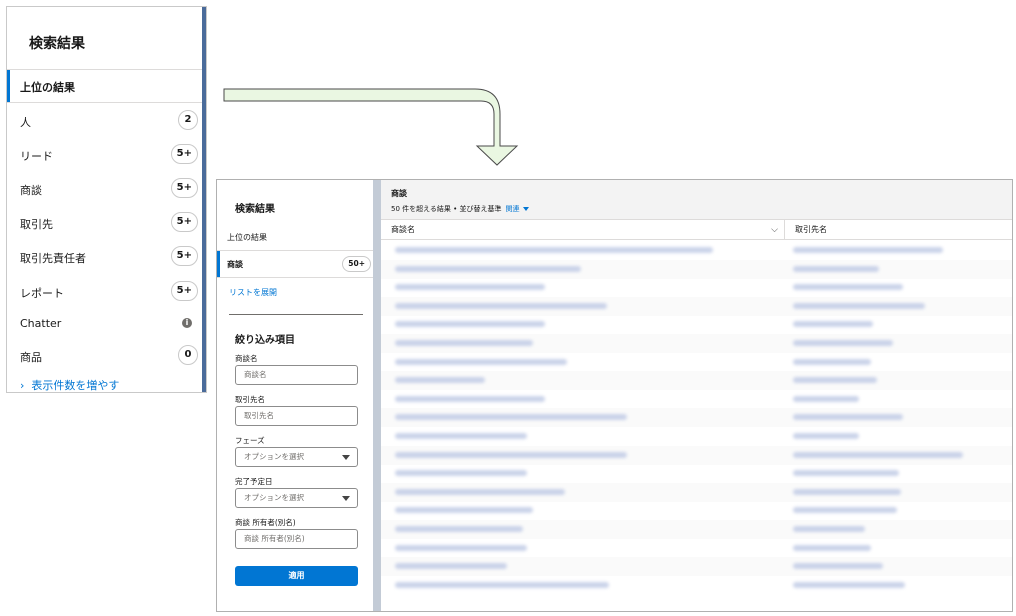 The image size is (1016, 616). Describe the element at coordinates (250, 440) in the screenshot. I see `filter-label: フェーズ` at that location.